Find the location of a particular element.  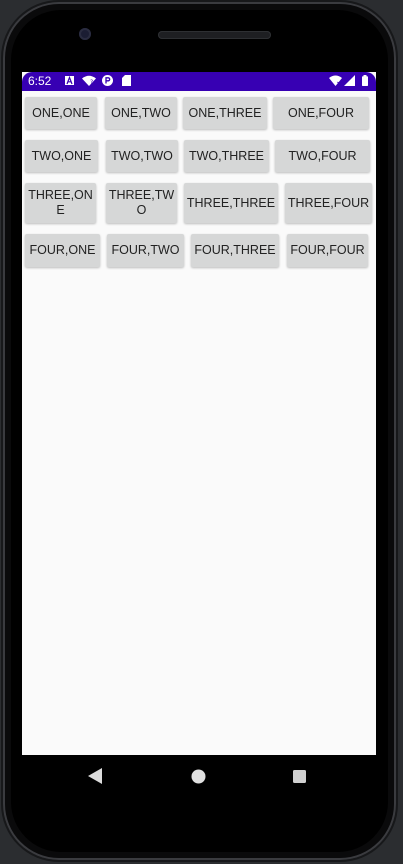

status-time: 6:52 is located at coordinates (40, 81).